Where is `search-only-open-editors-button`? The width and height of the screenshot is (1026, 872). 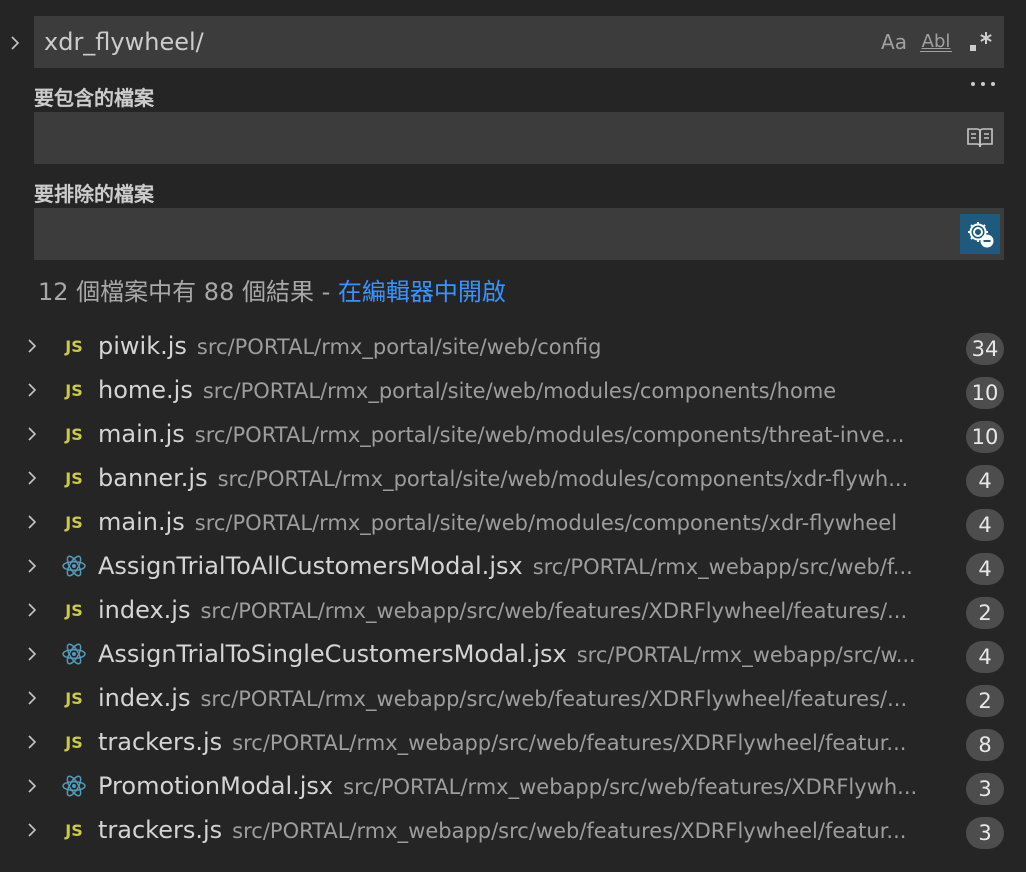
search-only-open-editors-button is located at coordinates (980, 138).